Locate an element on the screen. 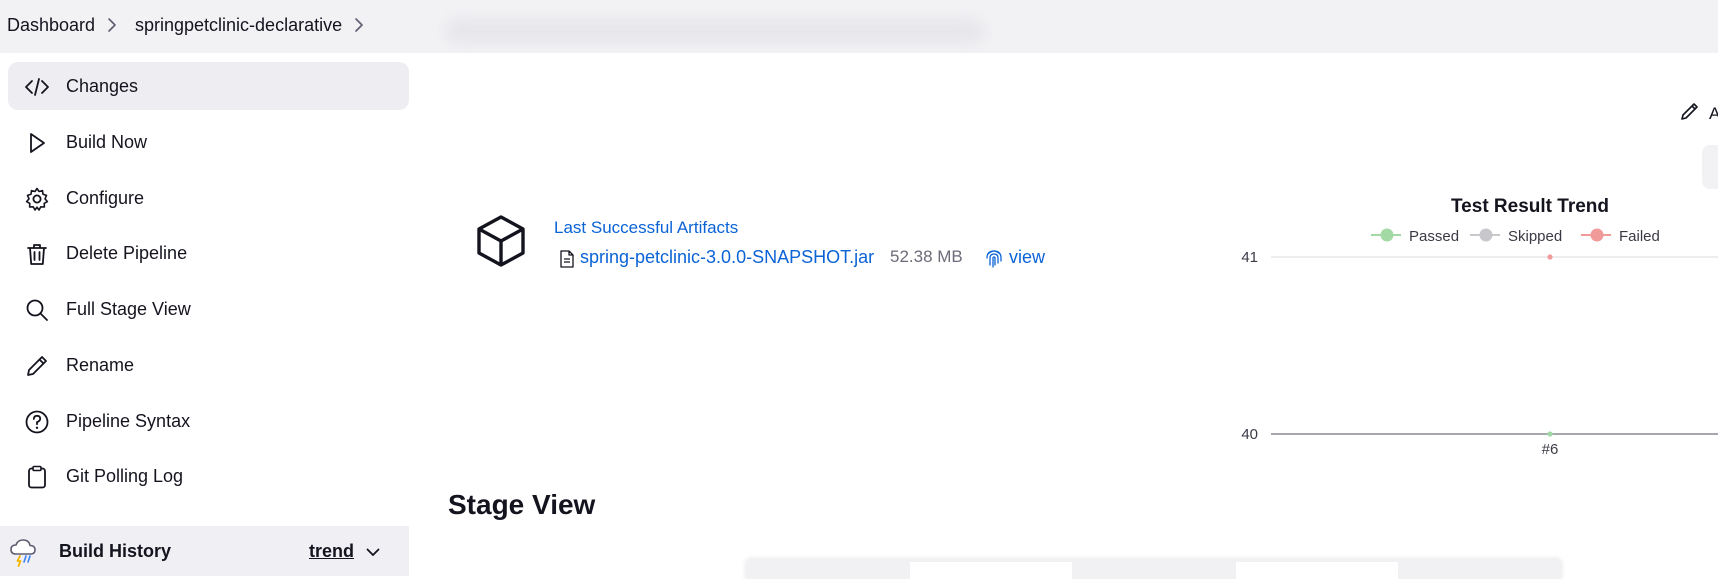 This screenshot has height=579, width=1718. legend-marker-failed is located at coordinates (1597, 235).